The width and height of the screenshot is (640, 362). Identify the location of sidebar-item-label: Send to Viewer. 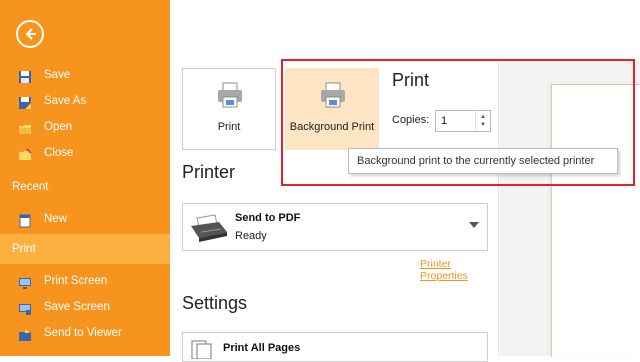
(83, 333).